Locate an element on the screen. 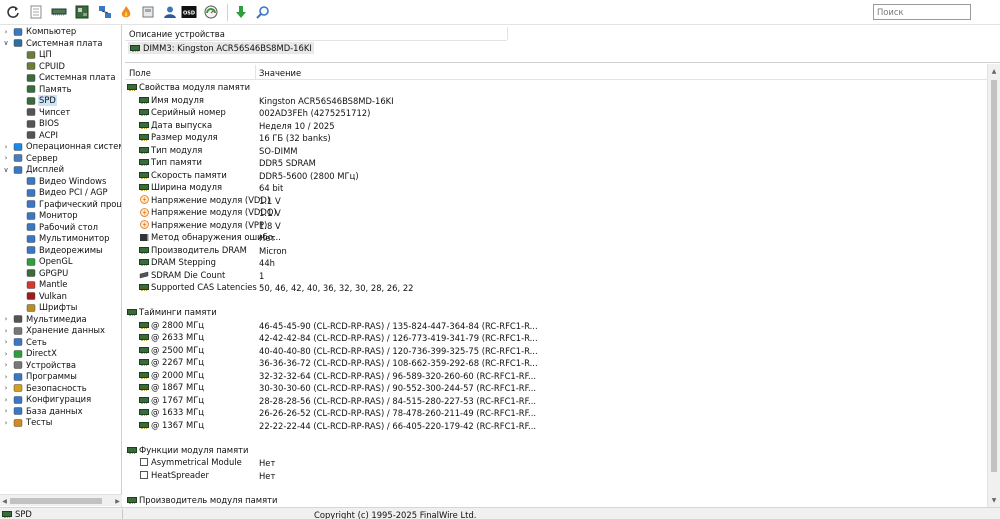  tree-item: Рабочий стол is located at coordinates (60, 228).